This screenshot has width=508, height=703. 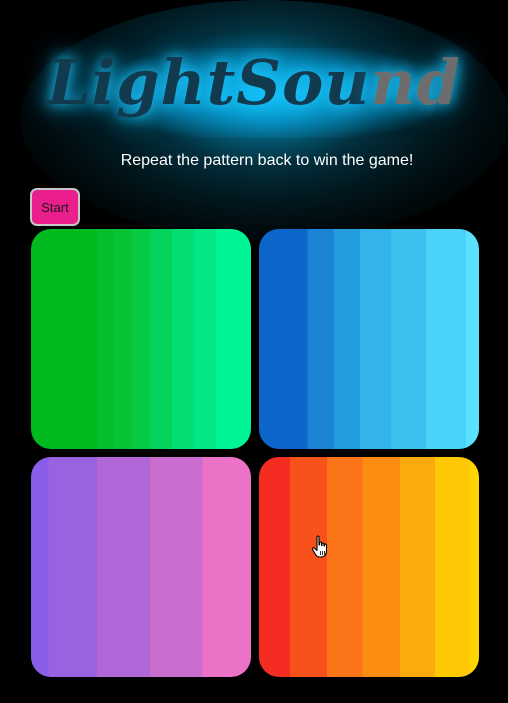 I want to click on pad-purple, so click(x=141, y=567).